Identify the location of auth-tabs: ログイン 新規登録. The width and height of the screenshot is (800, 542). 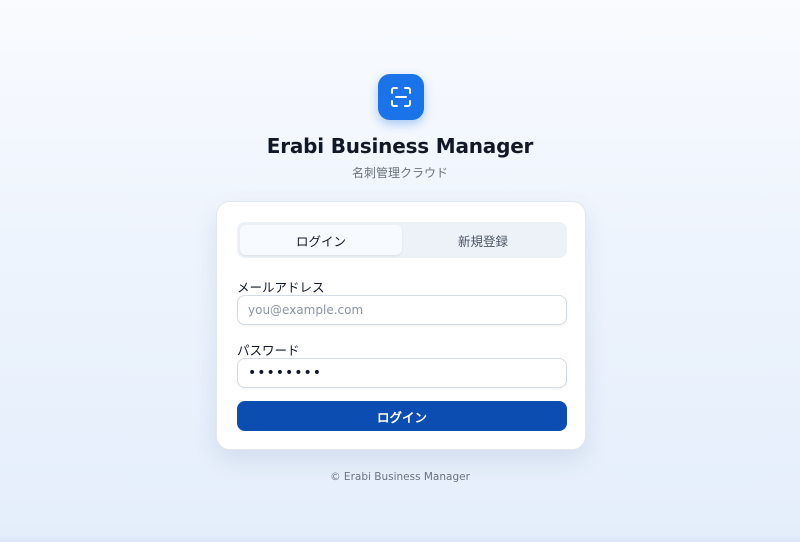
(402, 240).